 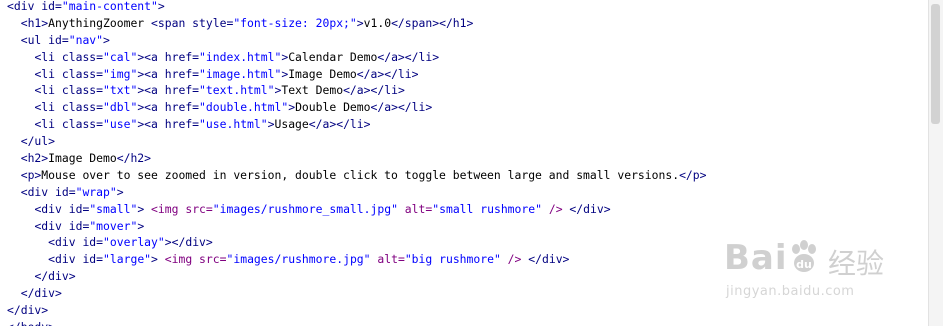 I want to click on code-line: <div id="overlay"></div>, so click(x=357, y=242).